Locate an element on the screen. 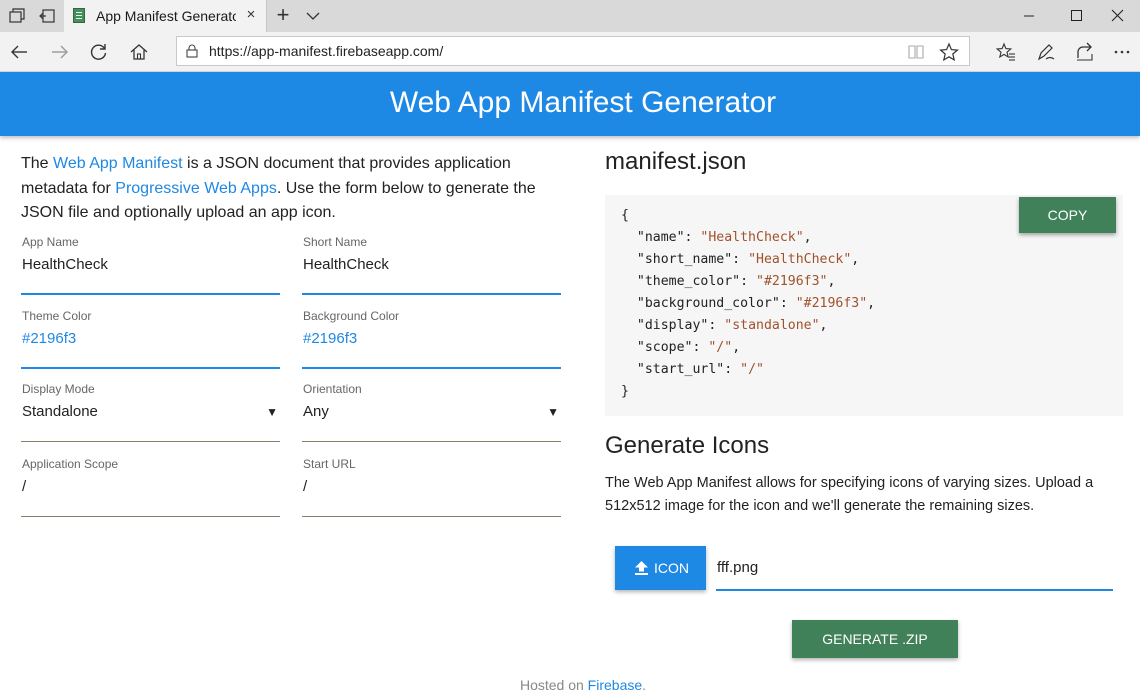 The width and height of the screenshot is (1140, 699). browser-tab-bar: App Manifest Generator × + is located at coordinates (570, 16).